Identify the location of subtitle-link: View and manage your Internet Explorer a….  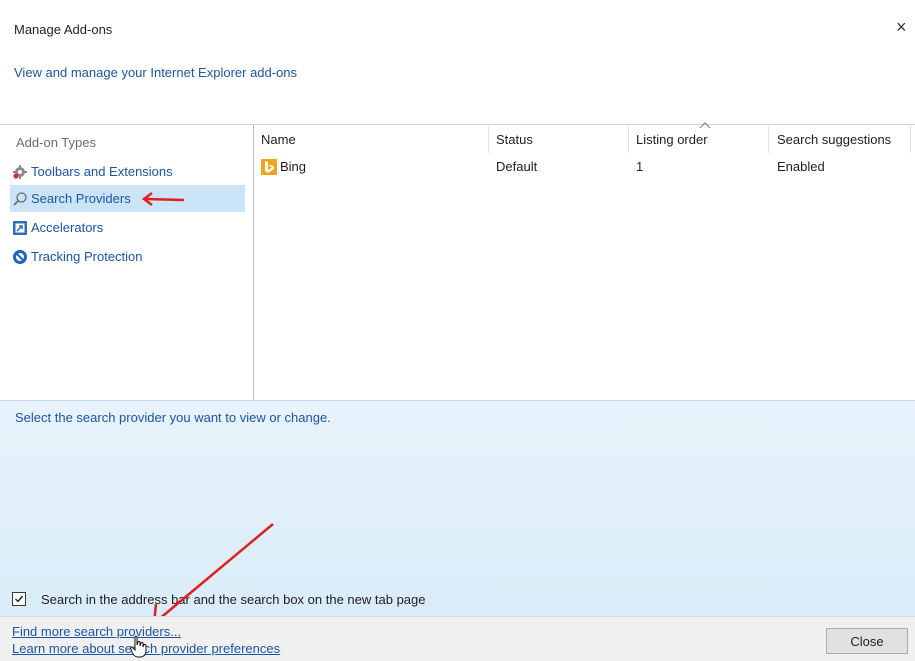
(155, 72).